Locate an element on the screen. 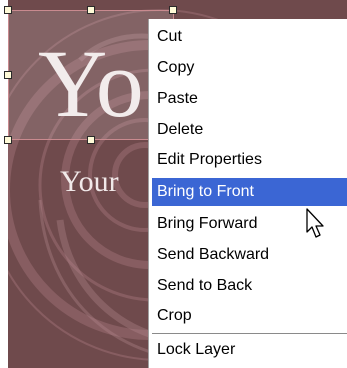  canvas-left-margin is located at coordinates (4, 184).